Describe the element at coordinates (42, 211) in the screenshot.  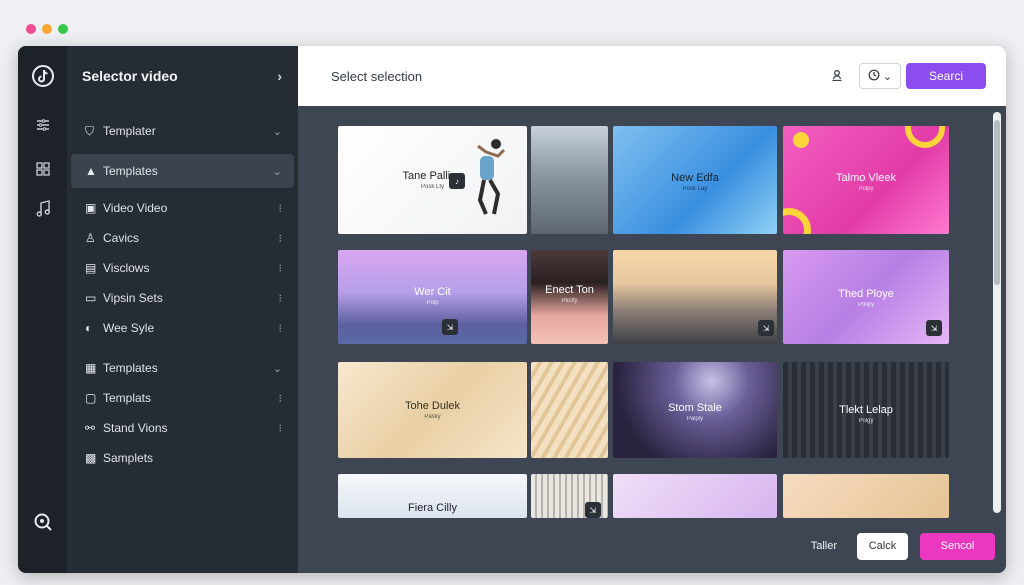
I see `music-note-icon` at that location.